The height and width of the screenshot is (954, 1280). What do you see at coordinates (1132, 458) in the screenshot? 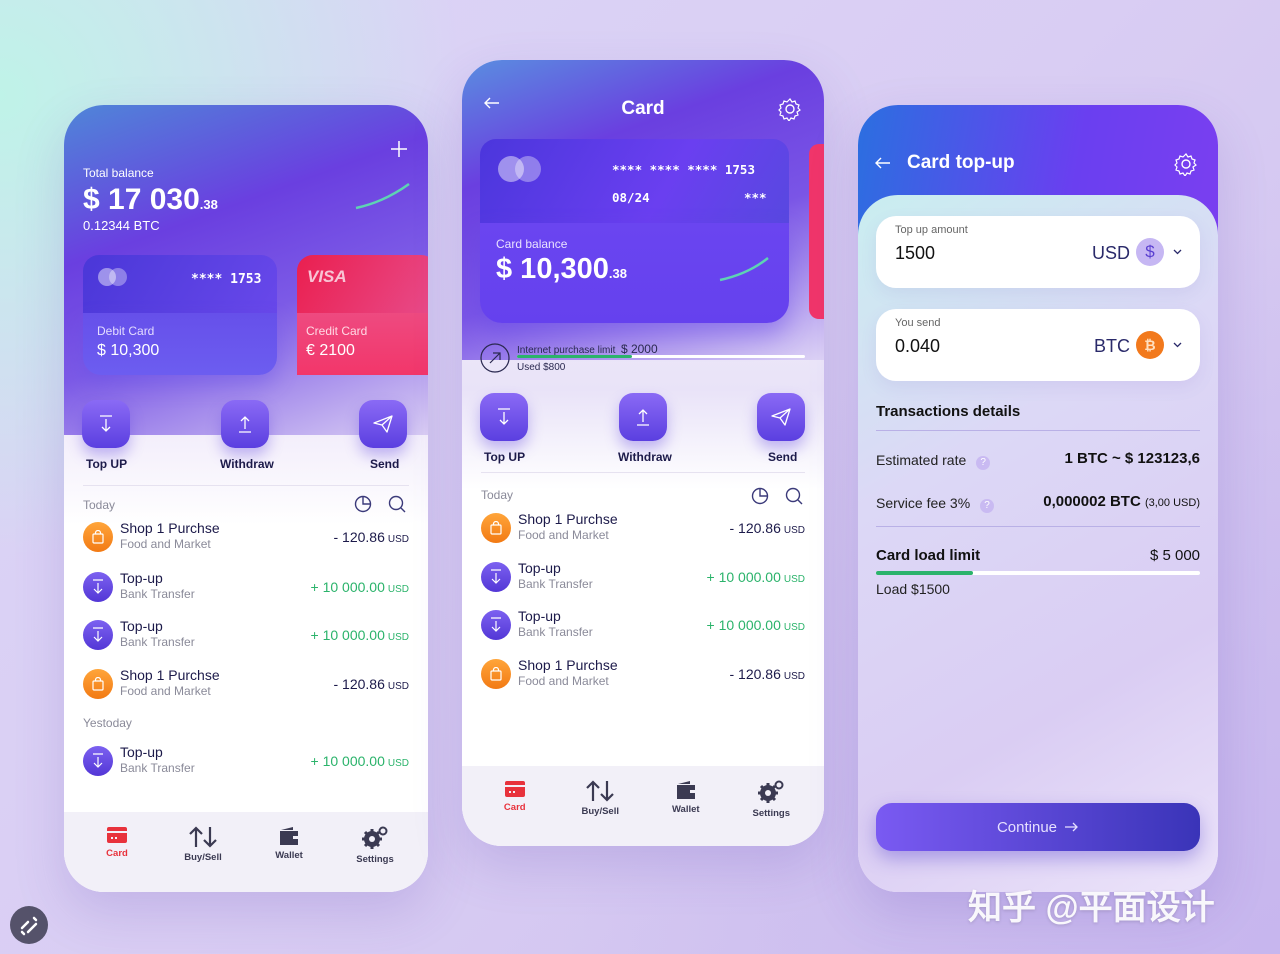
I see `estimated-rate-value: 1 BTC ~ $ 123123,6` at bounding box center [1132, 458].